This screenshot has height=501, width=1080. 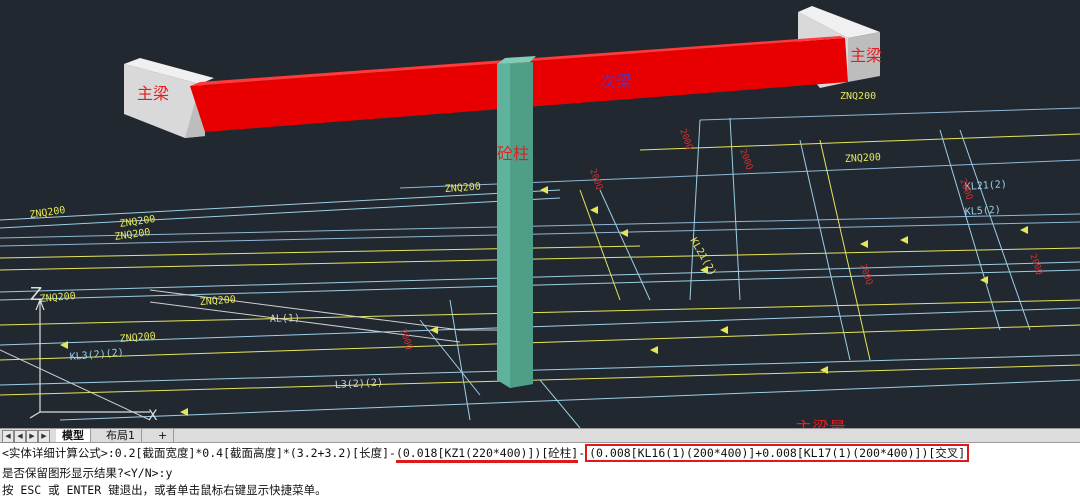 What do you see at coordinates (8, 436) in the screenshot?
I see `first-tab-button: ◀` at bounding box center [8, 436].